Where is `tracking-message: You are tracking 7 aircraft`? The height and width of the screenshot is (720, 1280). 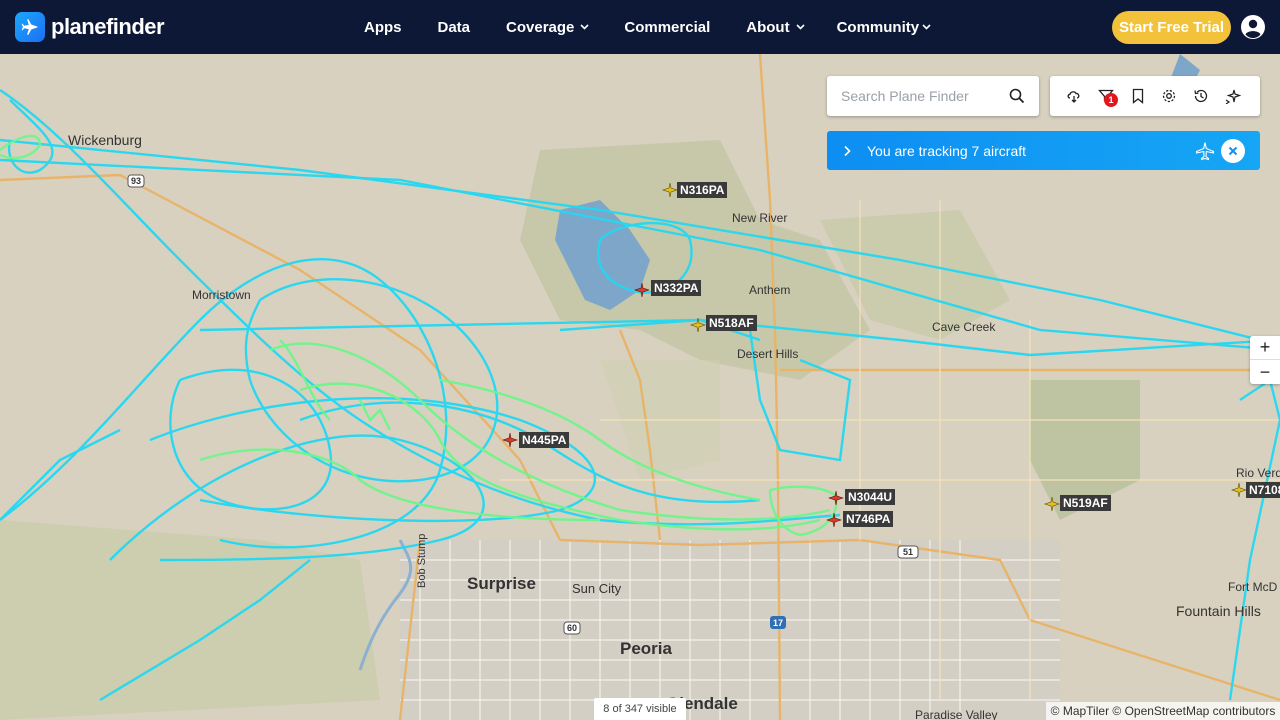 tracking-message: You are tracking 7 aircraft is located at coordinates (947, 151).